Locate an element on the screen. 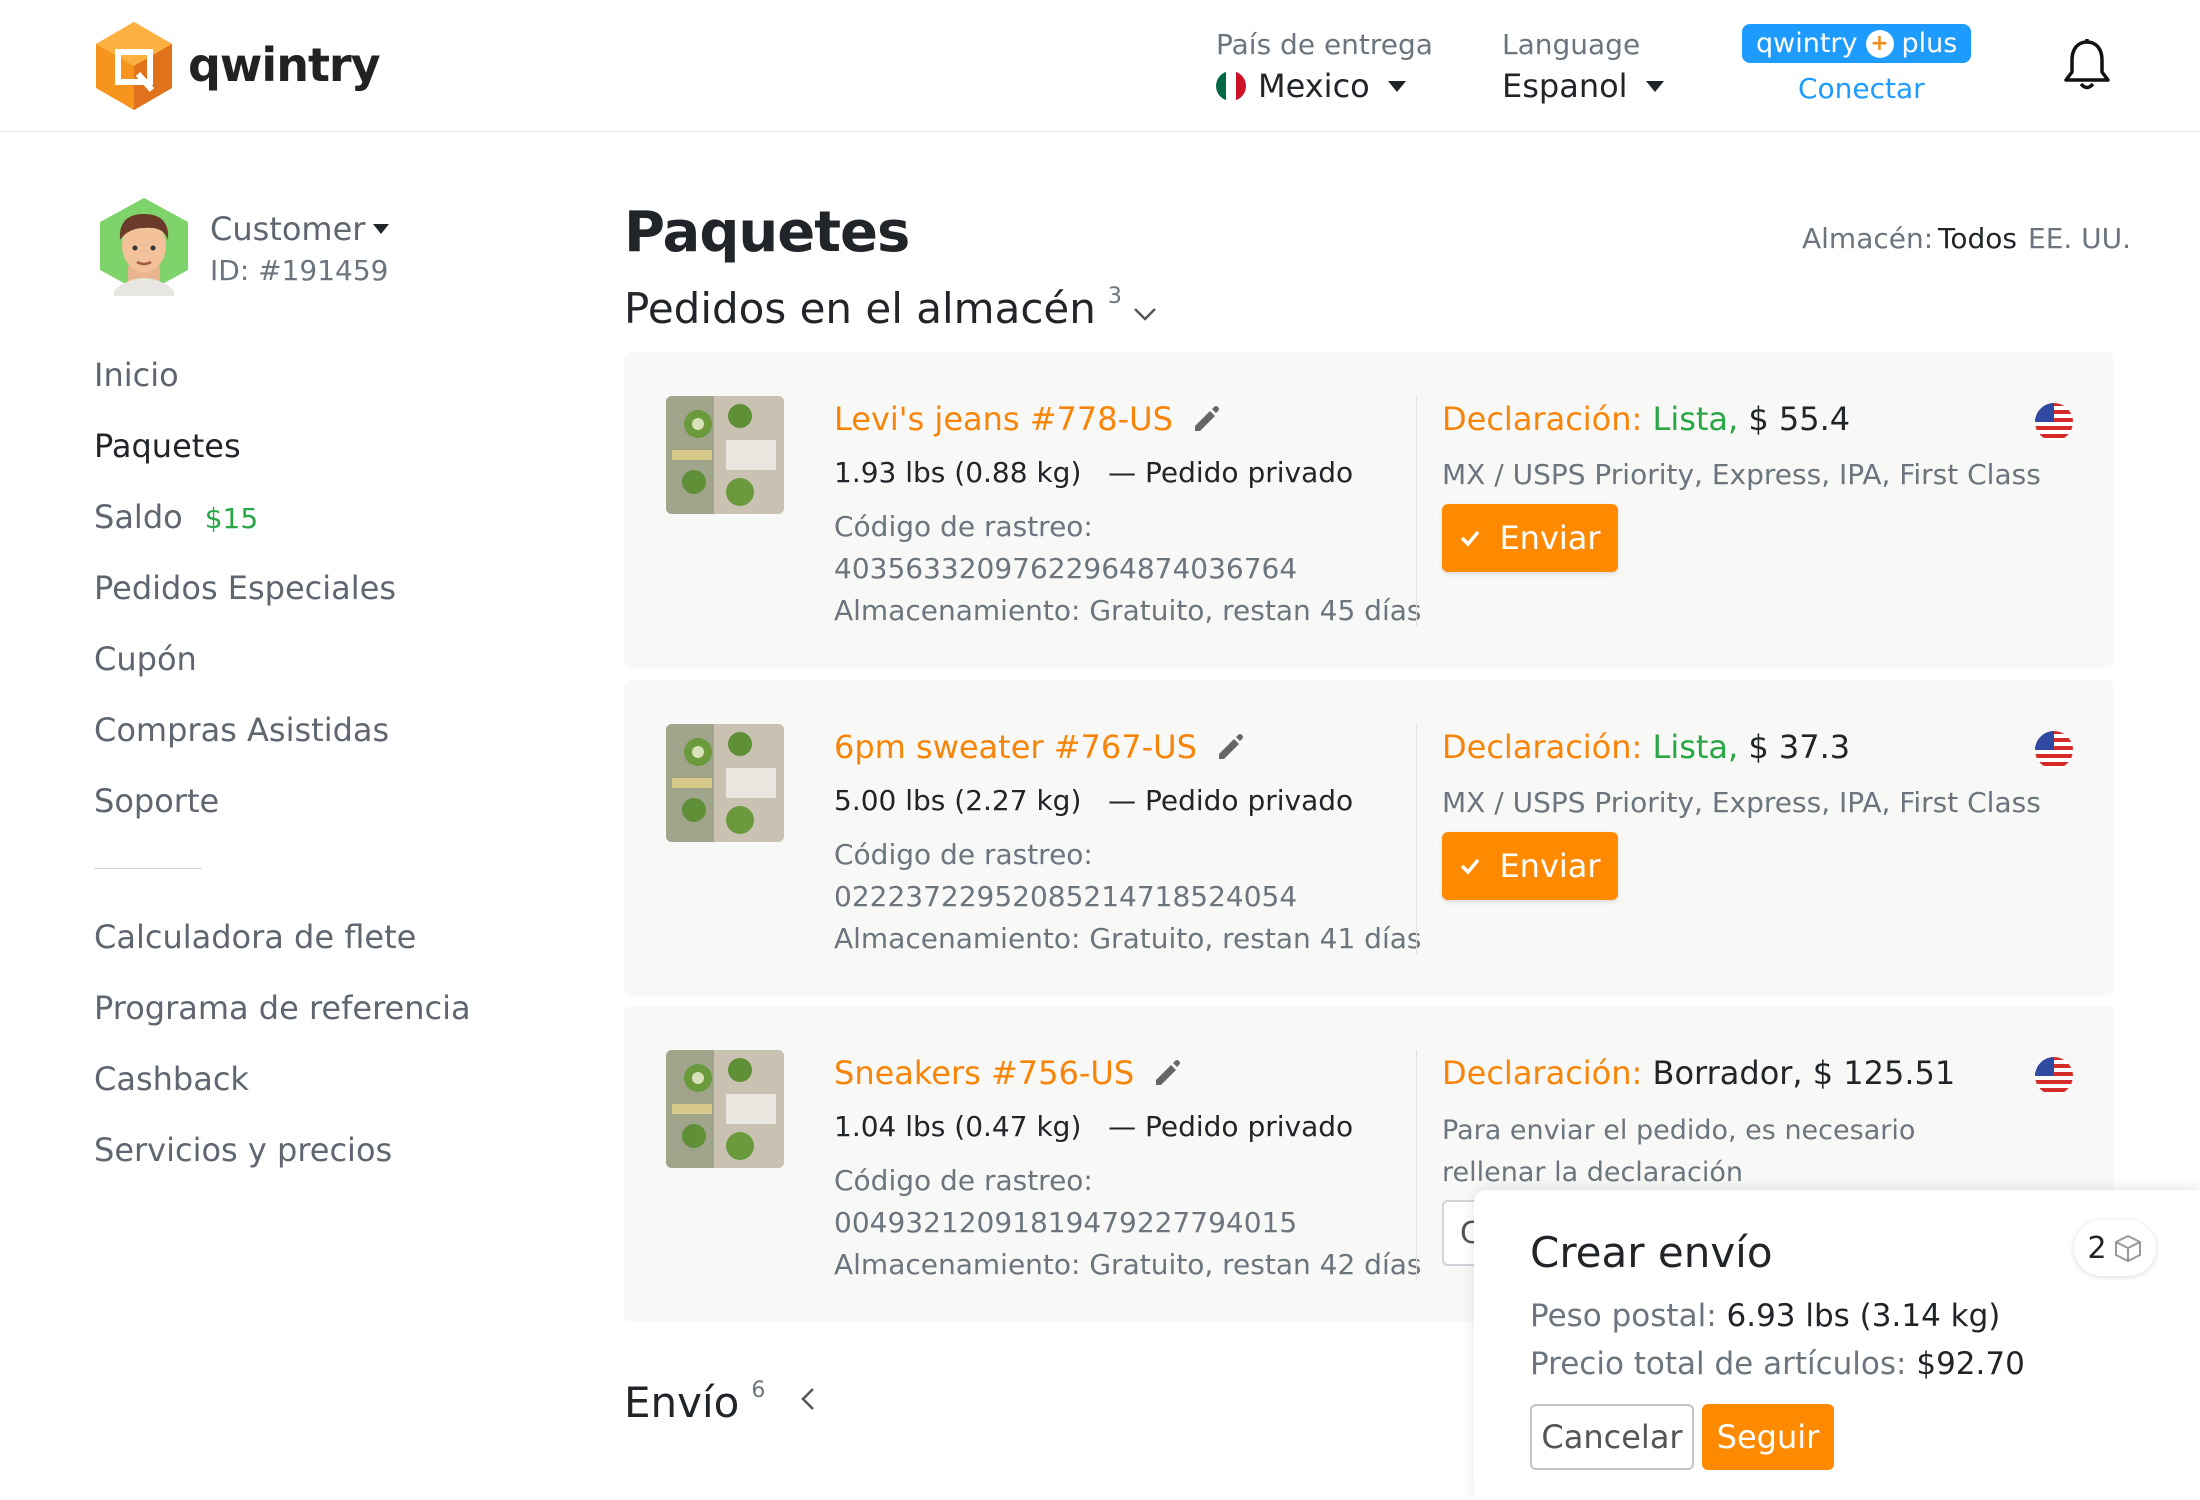  selected-count-badge: 2 is located at coordinates (2115, 1248).